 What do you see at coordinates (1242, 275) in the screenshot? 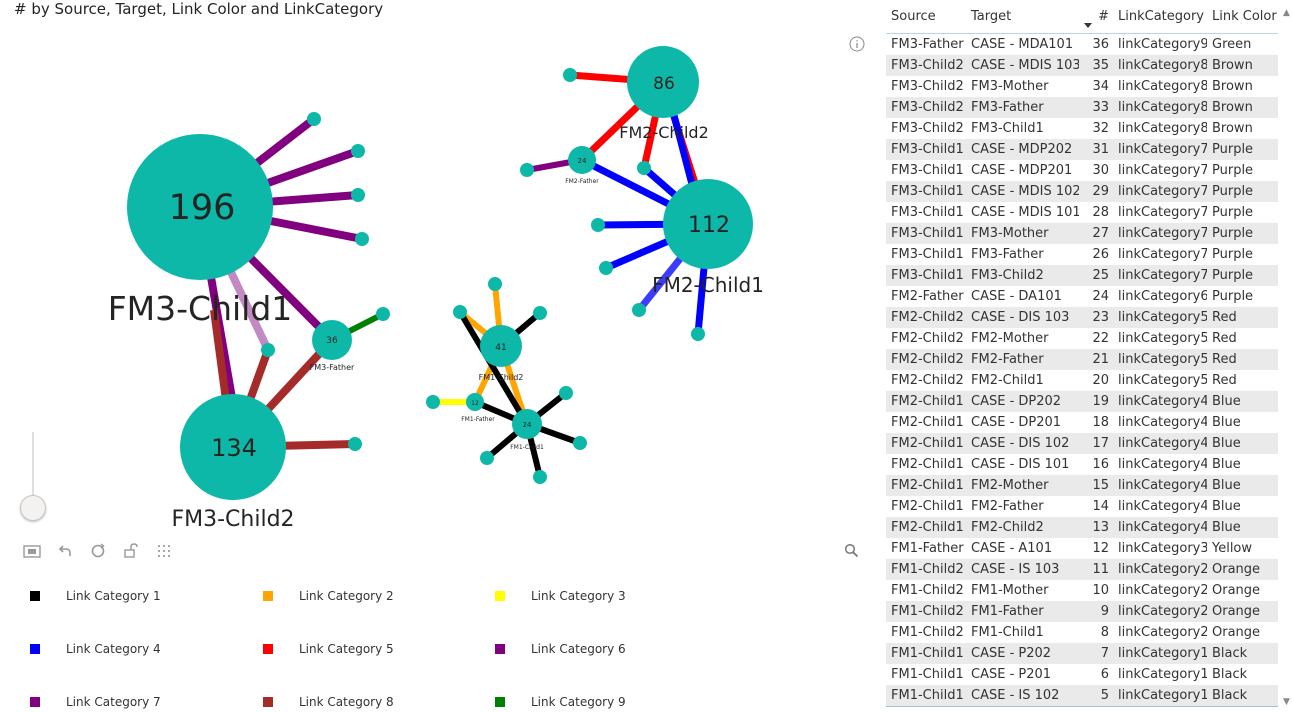
I see `table-cell: Purple` at bounding box center [1242, 275].